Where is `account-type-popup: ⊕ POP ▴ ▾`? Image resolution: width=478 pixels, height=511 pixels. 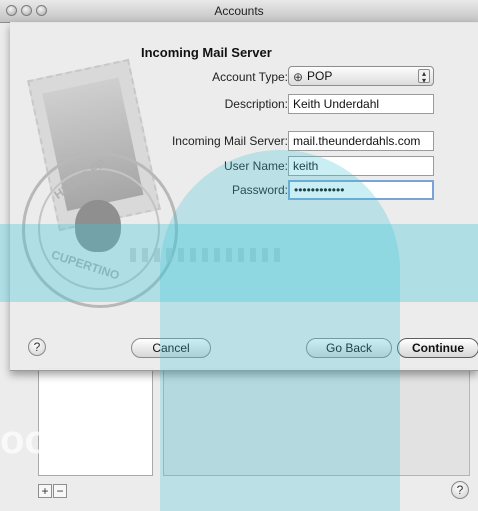
account-type-popup: ⊕ POP ▴ ▾ is located at coordinates (361, 76).